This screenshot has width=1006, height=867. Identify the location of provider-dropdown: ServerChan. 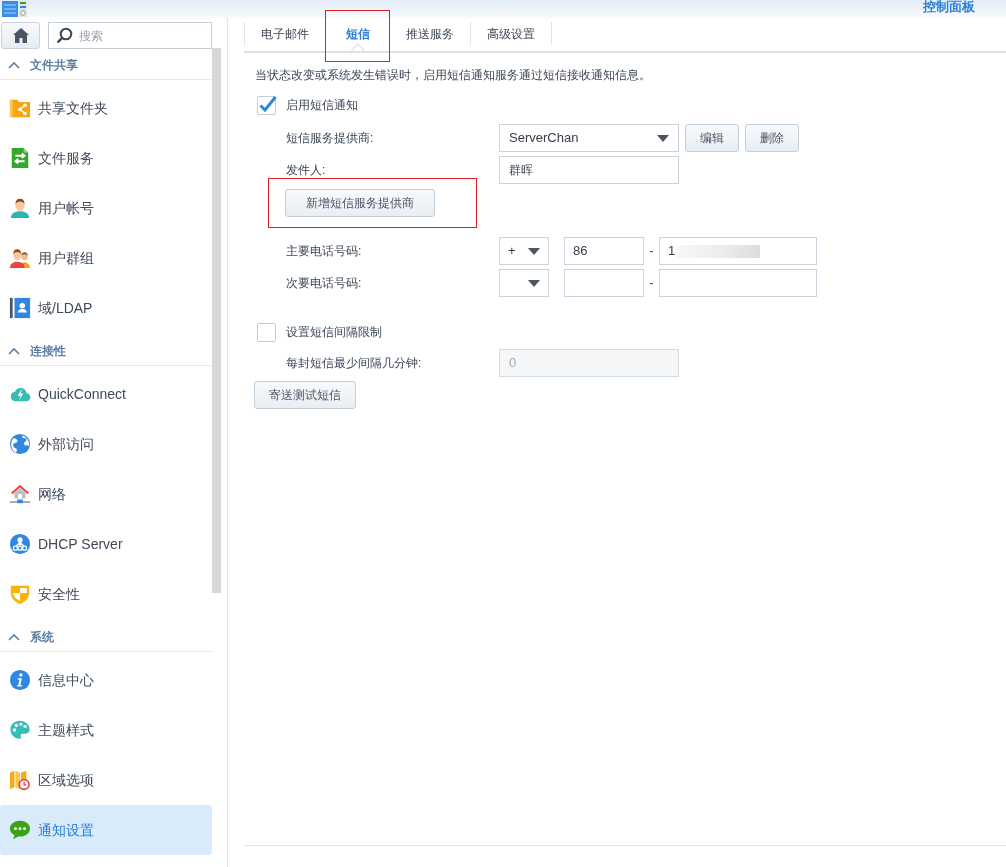
(589, 138).